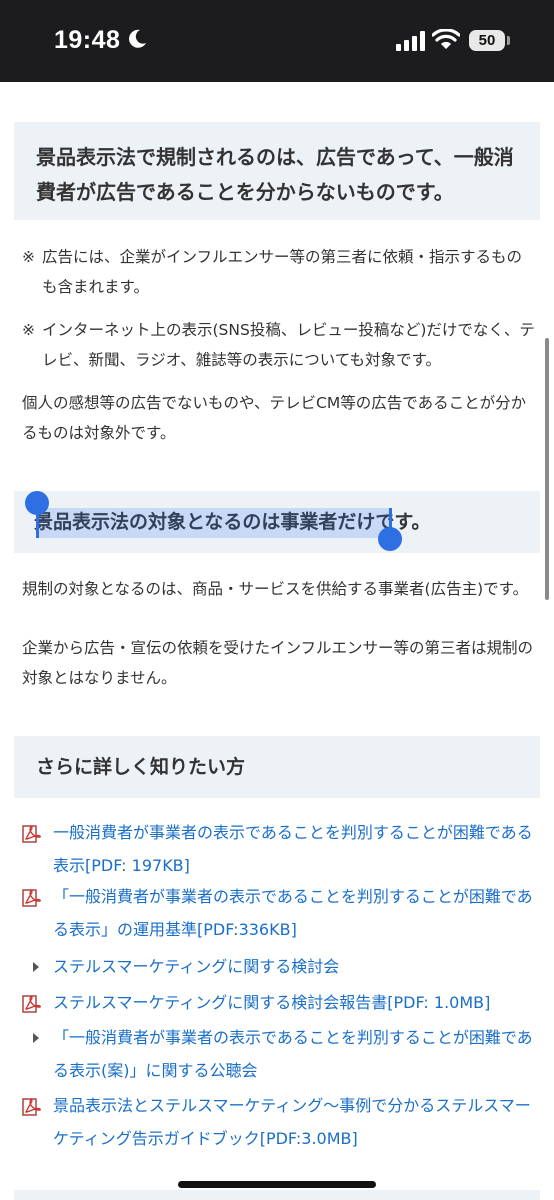 The image size is (554, 1200). What do you see at coordinates (277, 1184) in the screenshot?
I see `home-indicator` at bounding box center [277, 1184].